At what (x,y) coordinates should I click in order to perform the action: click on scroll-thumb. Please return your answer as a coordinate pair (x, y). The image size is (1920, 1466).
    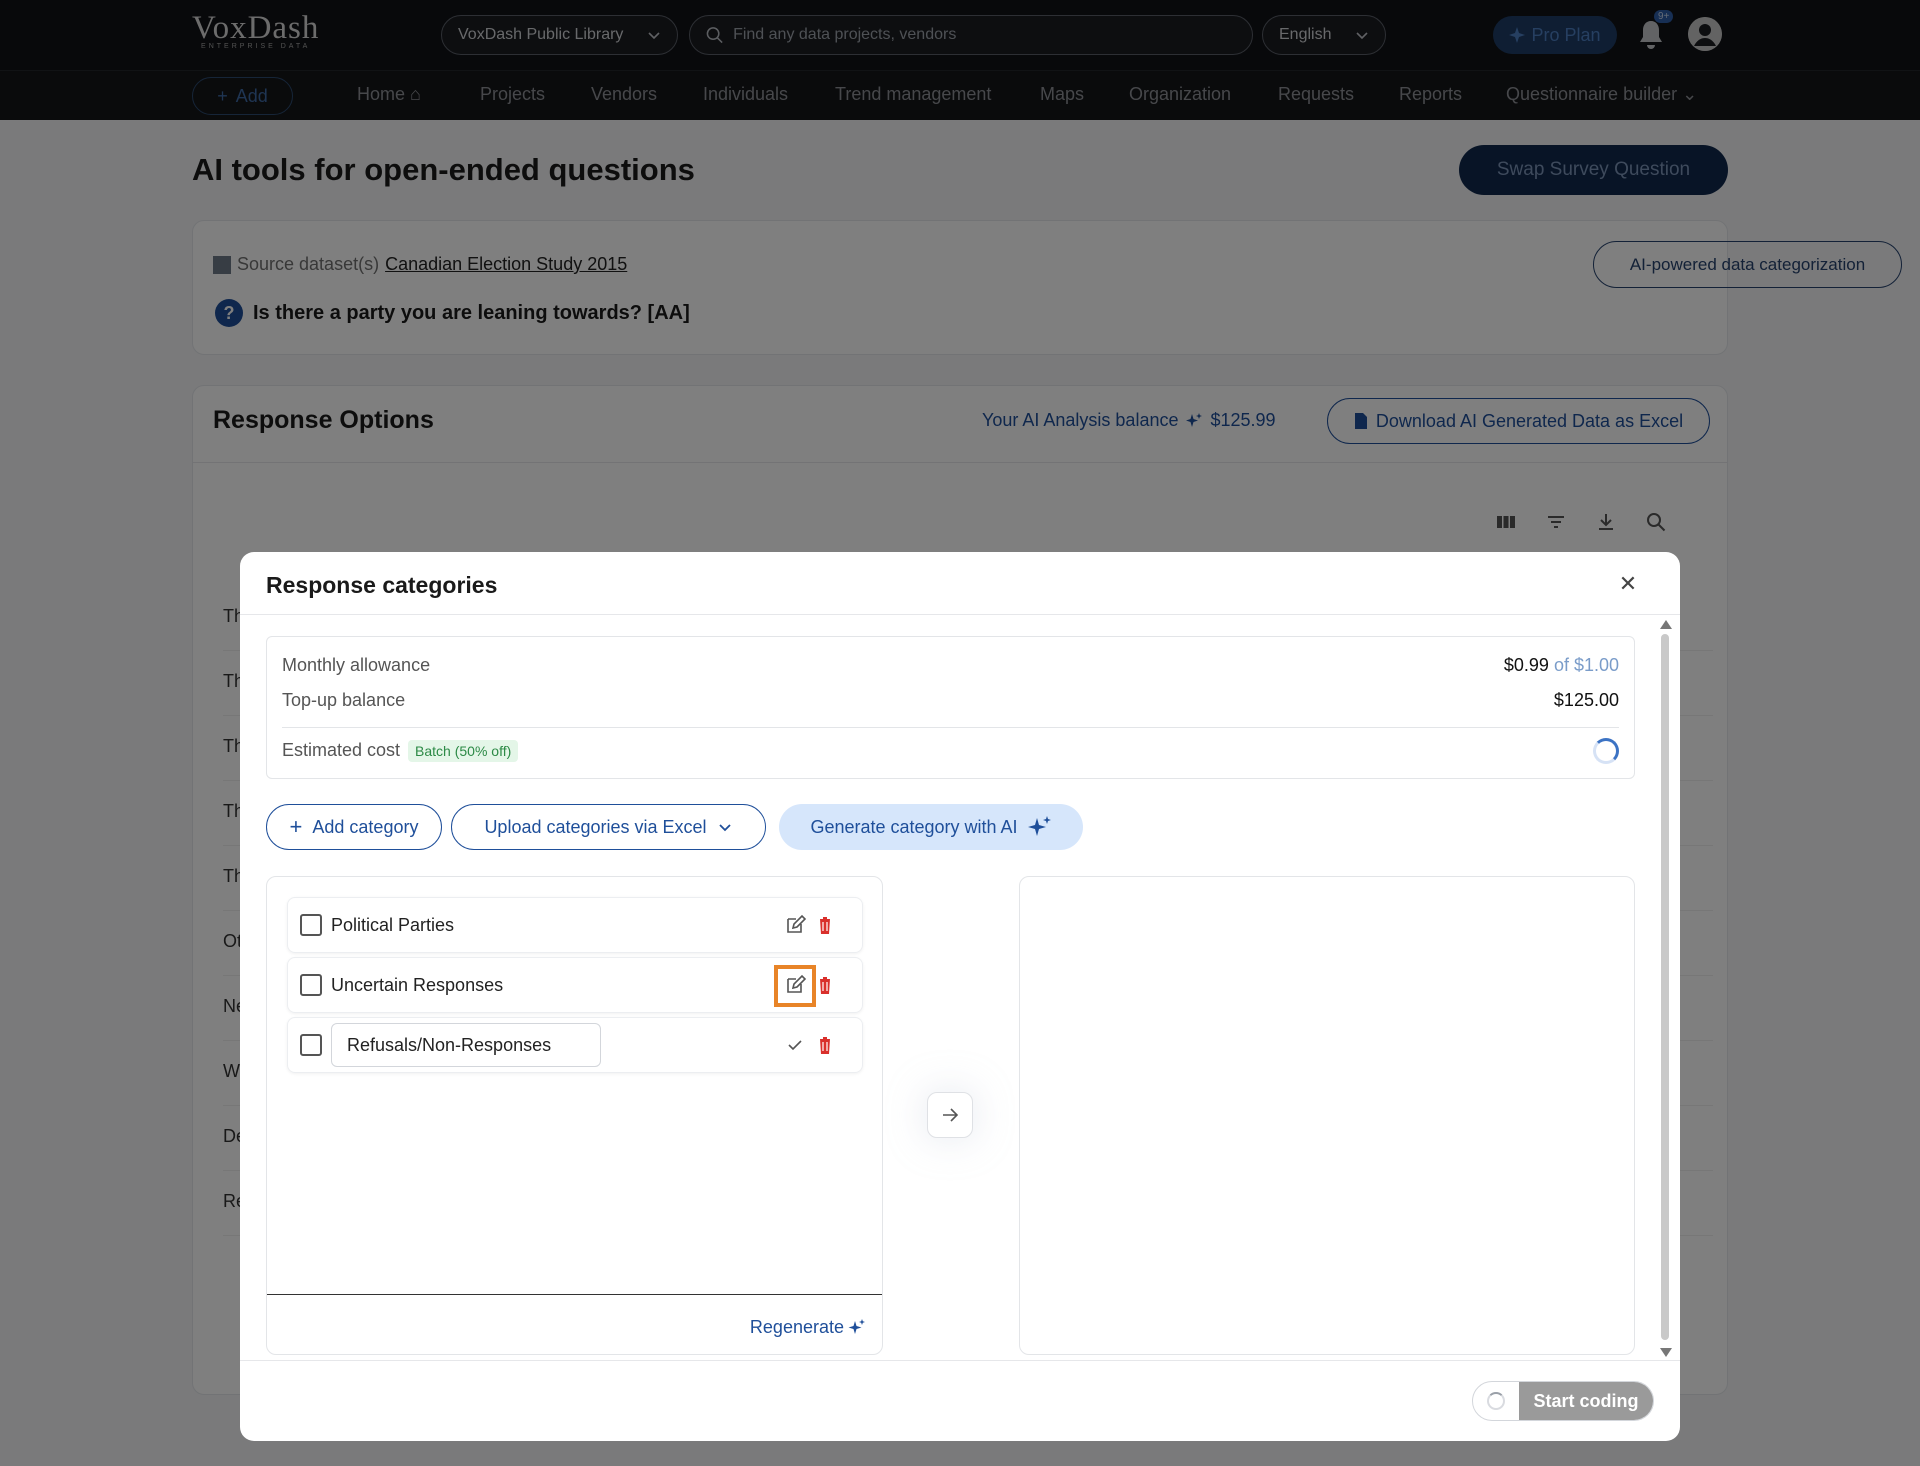
    Looking at the image, I should click on (1665, 987).